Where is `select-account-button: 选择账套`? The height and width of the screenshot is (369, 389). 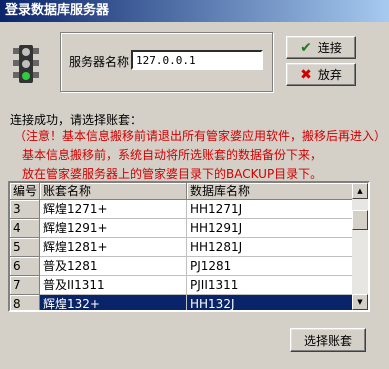 select-account-button: 选择账套 is located at coordinates (328, 340).